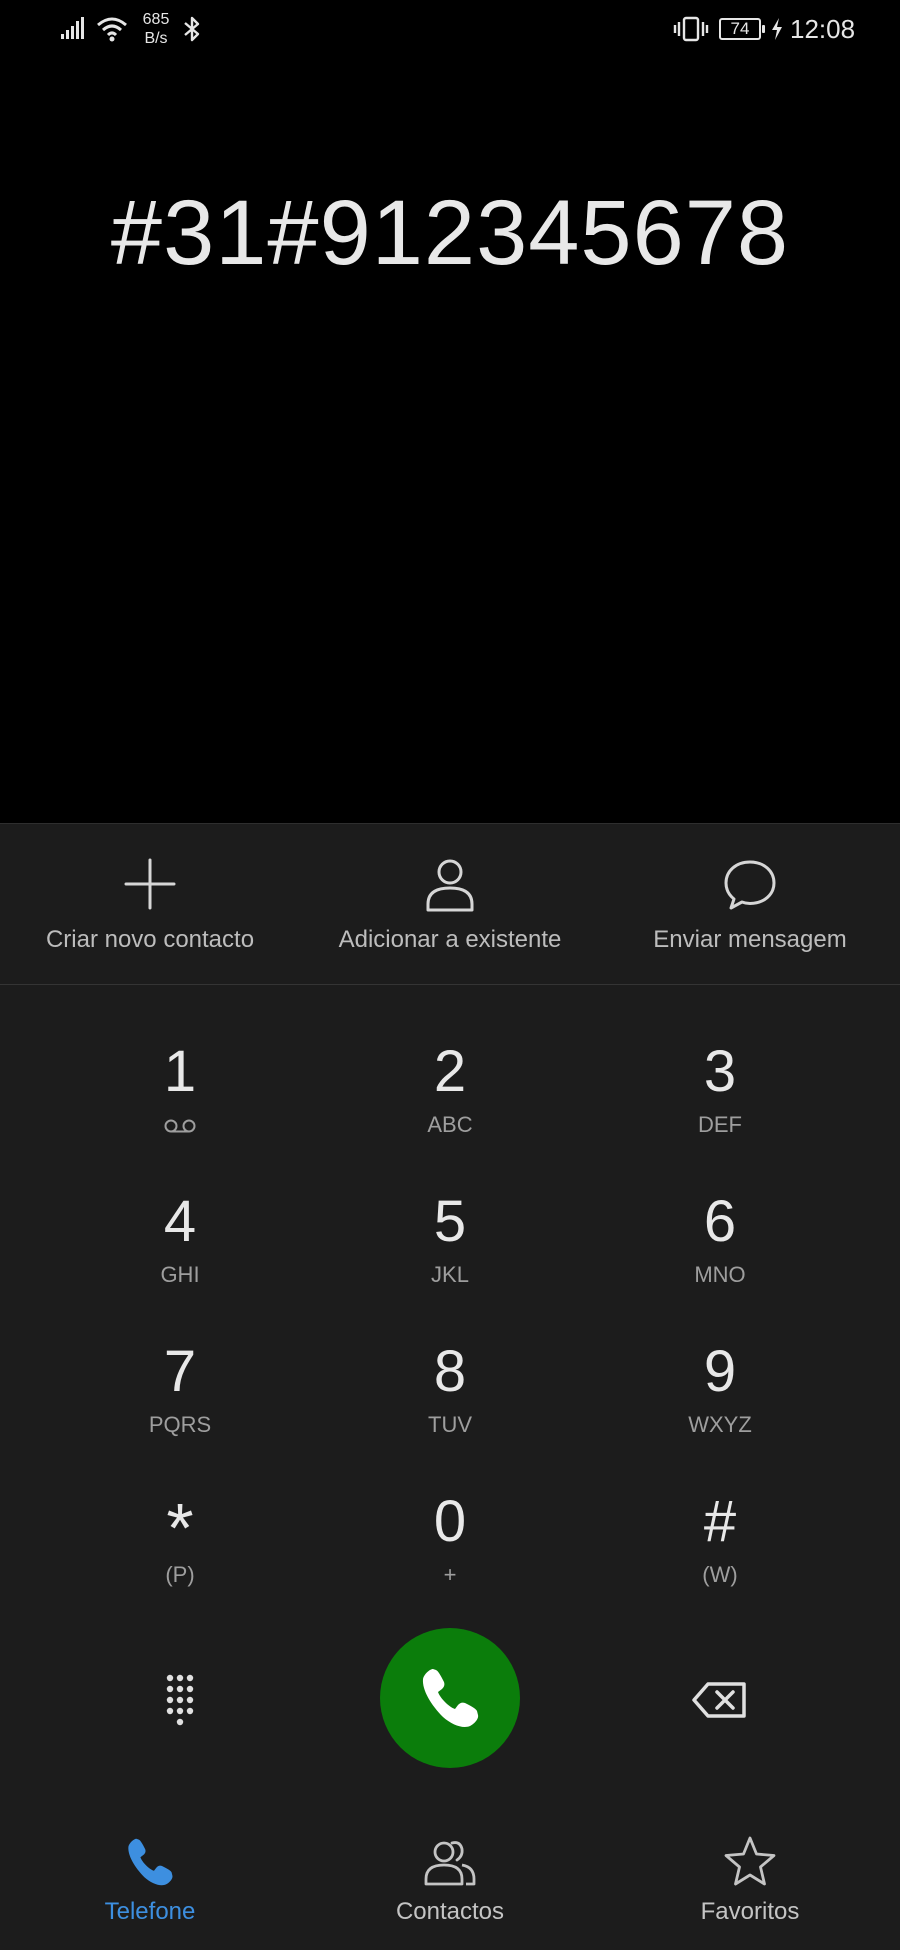 This screenshot has height=1950, width=900. I want to click on key-5: 5 JKL, so click(450, 1249).